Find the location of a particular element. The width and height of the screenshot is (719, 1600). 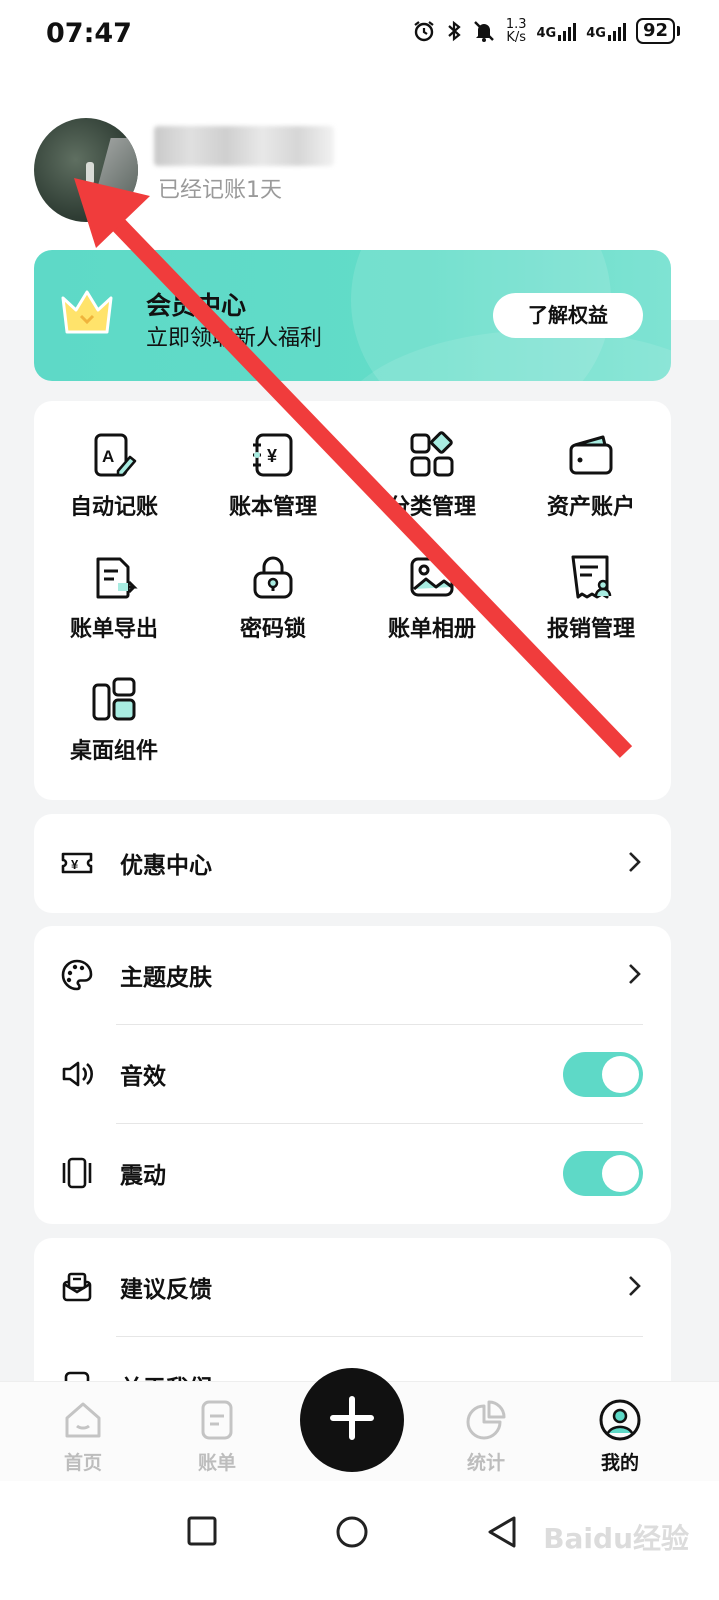

tool-label: 账本管理 is located at coordinates (272, 507).